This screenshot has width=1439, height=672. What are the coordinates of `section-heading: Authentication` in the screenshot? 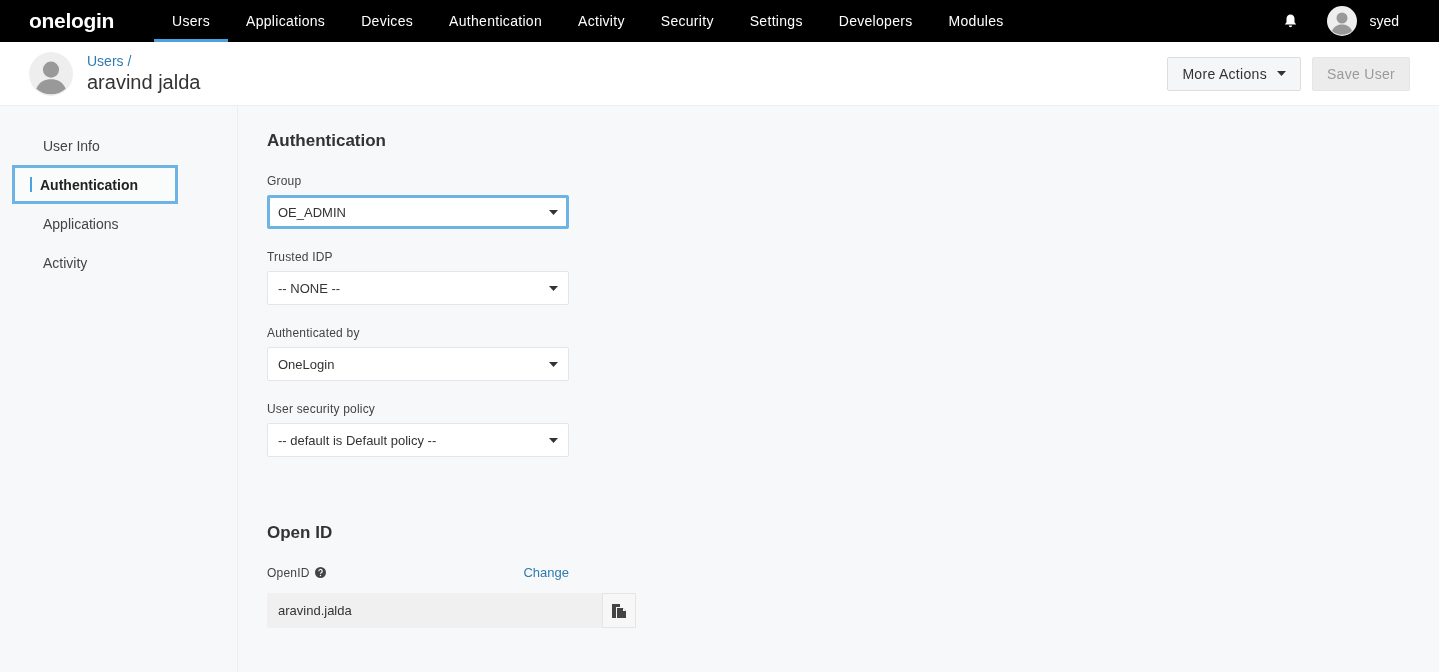 It's located at (327, 141).